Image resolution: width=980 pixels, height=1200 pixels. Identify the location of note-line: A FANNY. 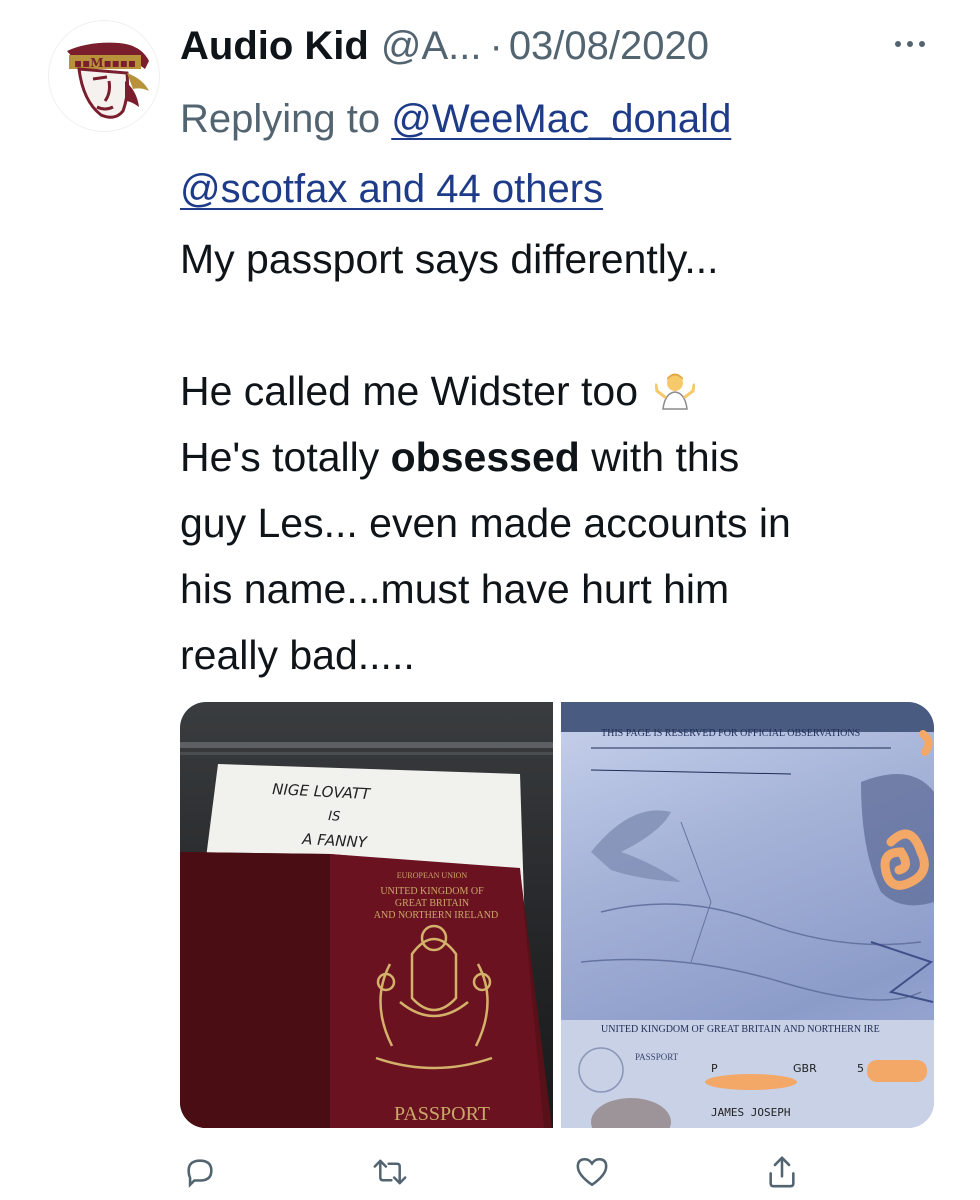
(335, 841).